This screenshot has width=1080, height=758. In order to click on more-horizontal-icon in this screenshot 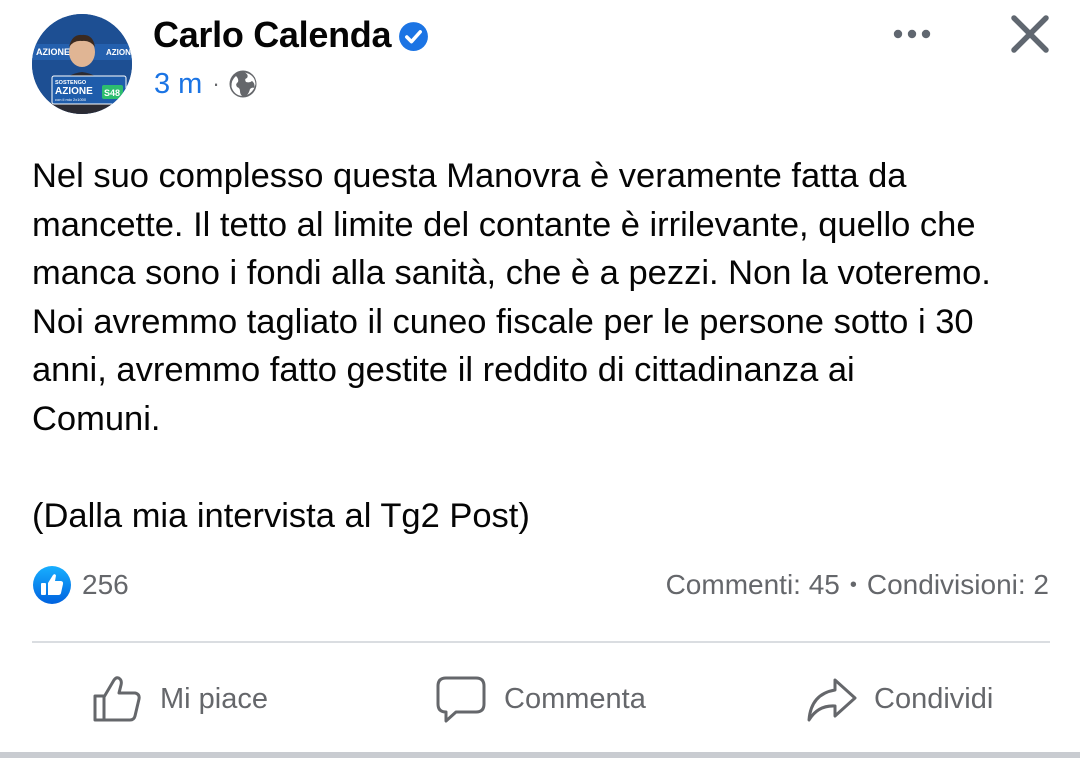, I will do `click(912, 34)`.